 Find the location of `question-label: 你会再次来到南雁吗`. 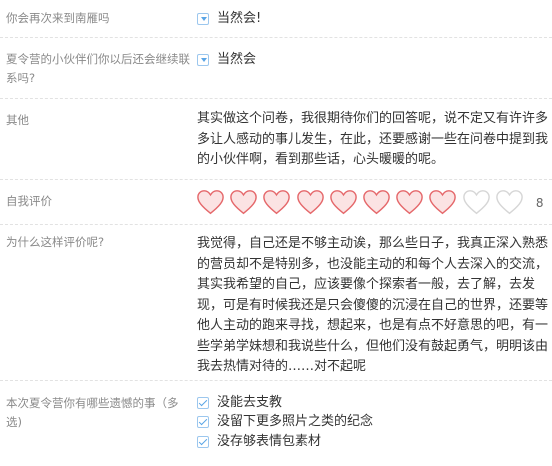

question-label: 你会再次来到南雁吗 is located at coordinates (58, 18).